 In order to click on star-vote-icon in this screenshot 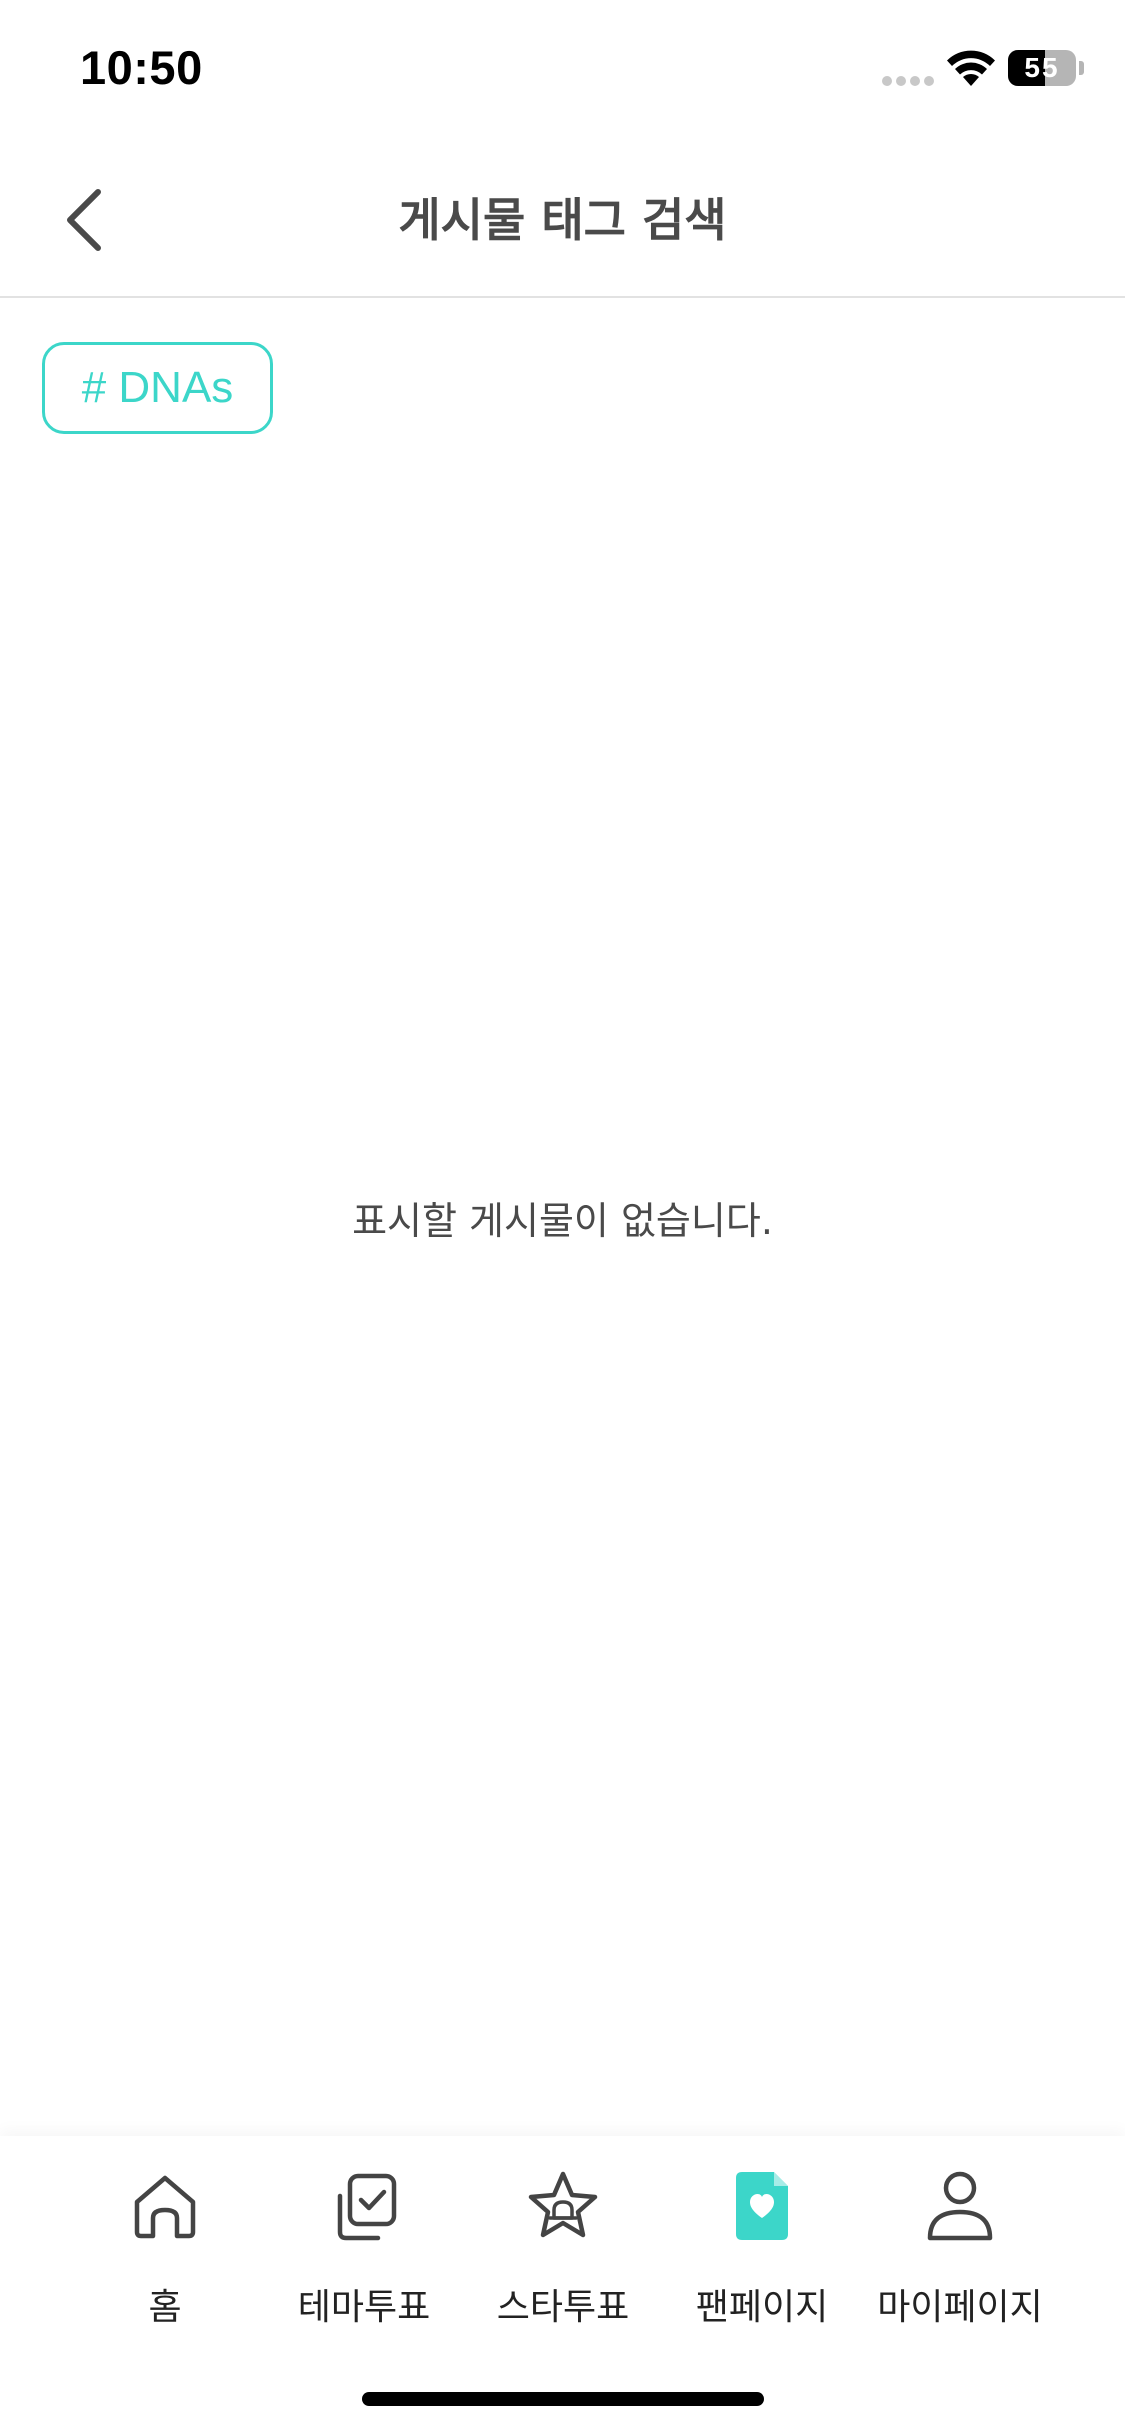, I will do `click(563, 2204)`.